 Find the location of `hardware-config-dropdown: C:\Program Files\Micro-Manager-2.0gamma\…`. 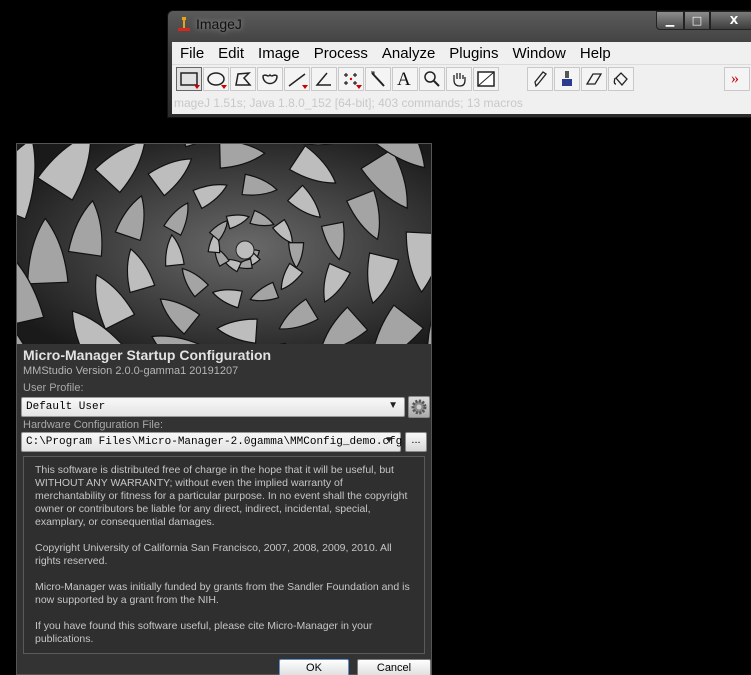

hardware-config-dropdown: C:\Program Files\Micro-Manager-2.0gamma\… is located at coordinates (212, 442).